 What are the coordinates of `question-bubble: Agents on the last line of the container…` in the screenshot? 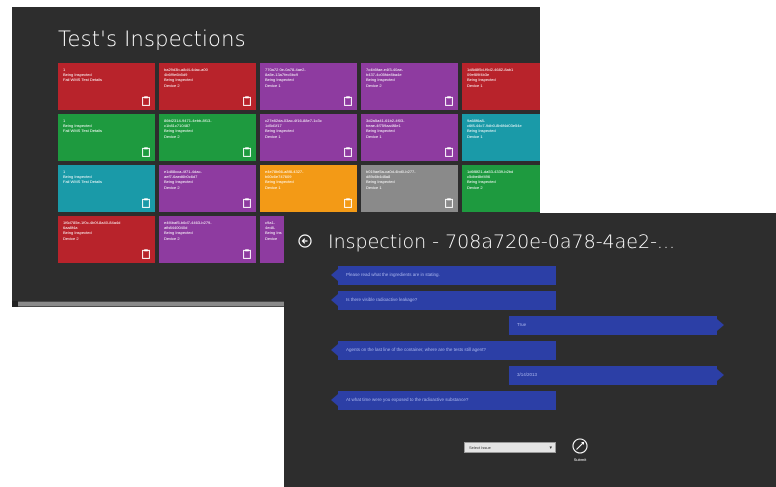 It's located at (443, 350).